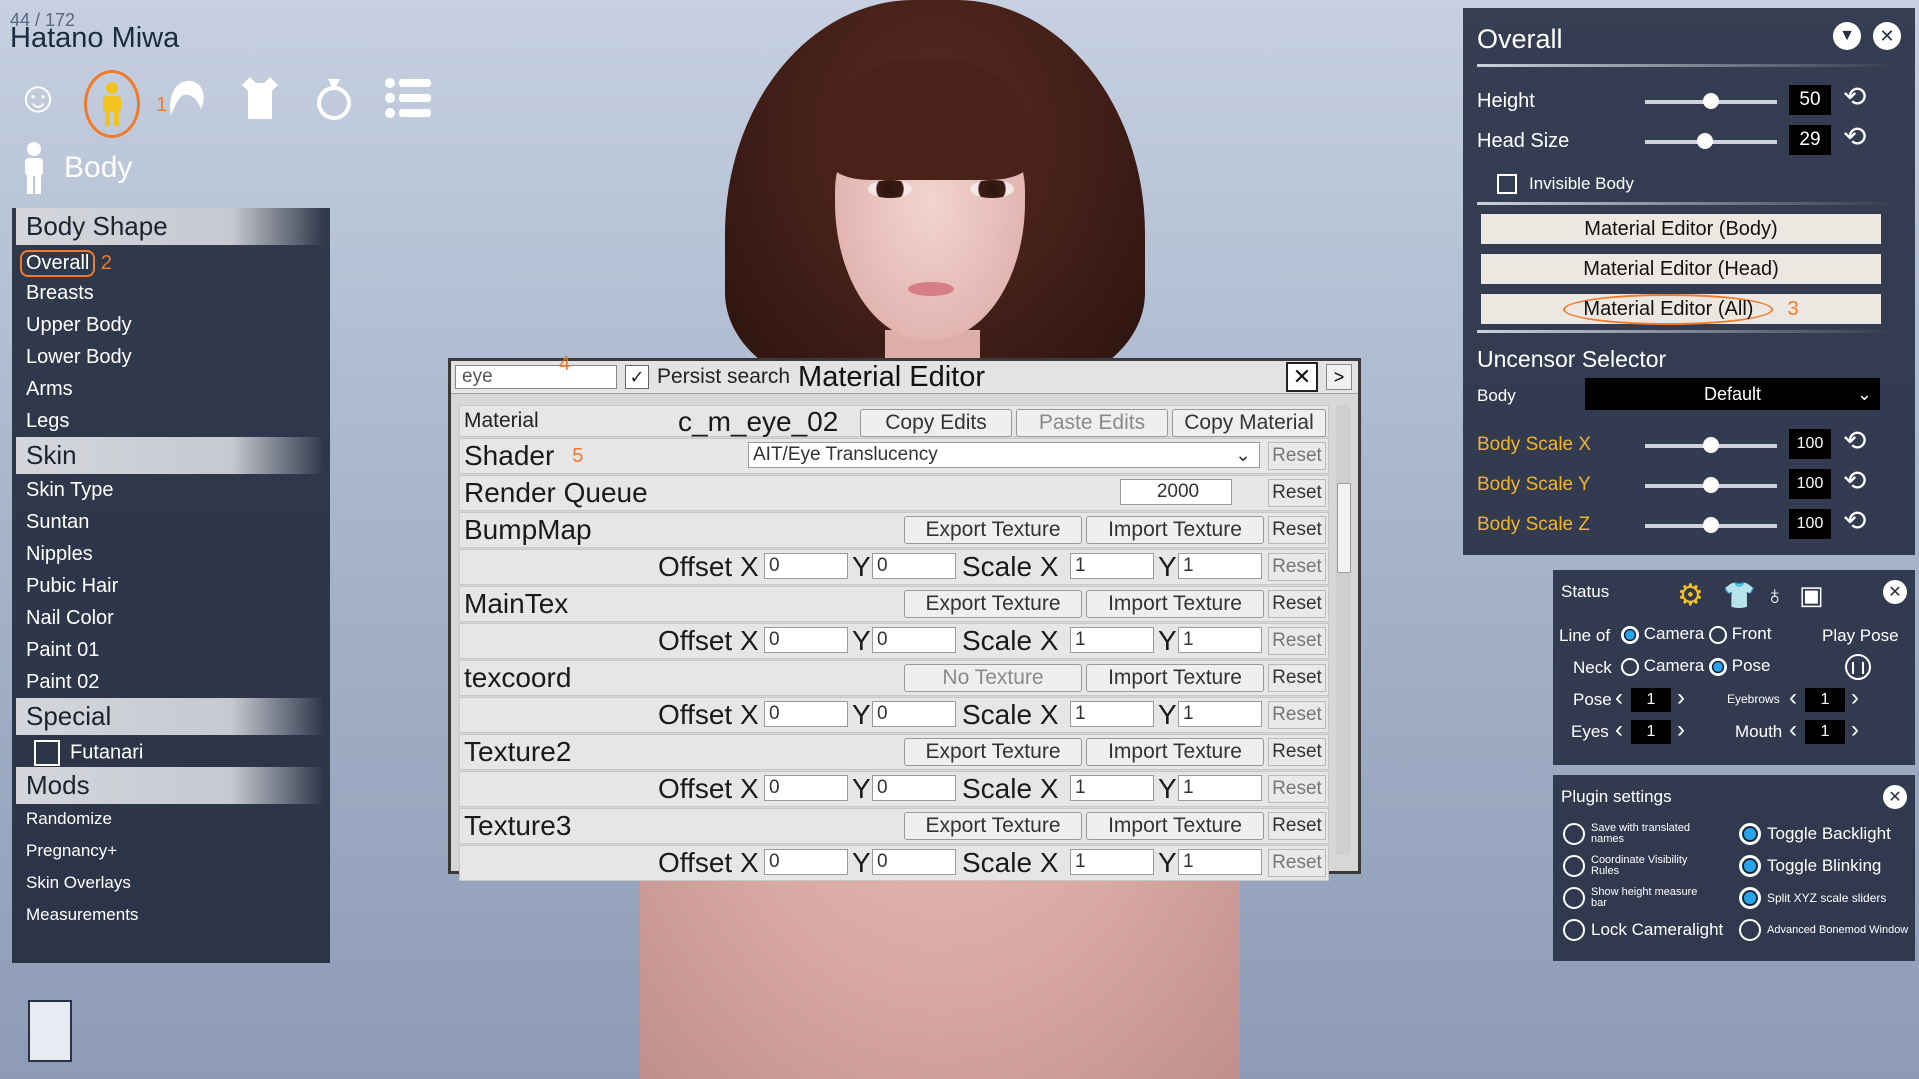  I want to click on neck-camera-option: Camera, so click(1662, 666).